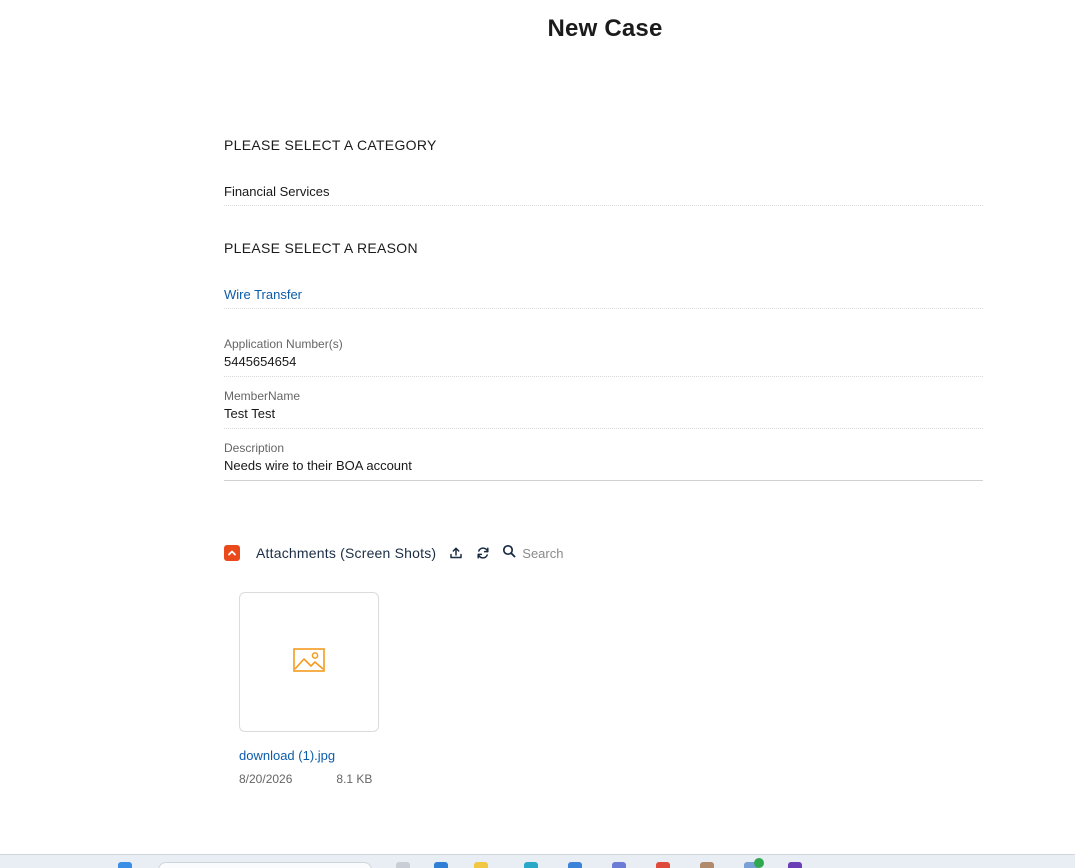 This screenshot has width=1075, height=868. Describe the element at coordinates (330, 145) in the screenshot. I see `category-heading: PLEASE SELECT A CATEGORY` at that location.